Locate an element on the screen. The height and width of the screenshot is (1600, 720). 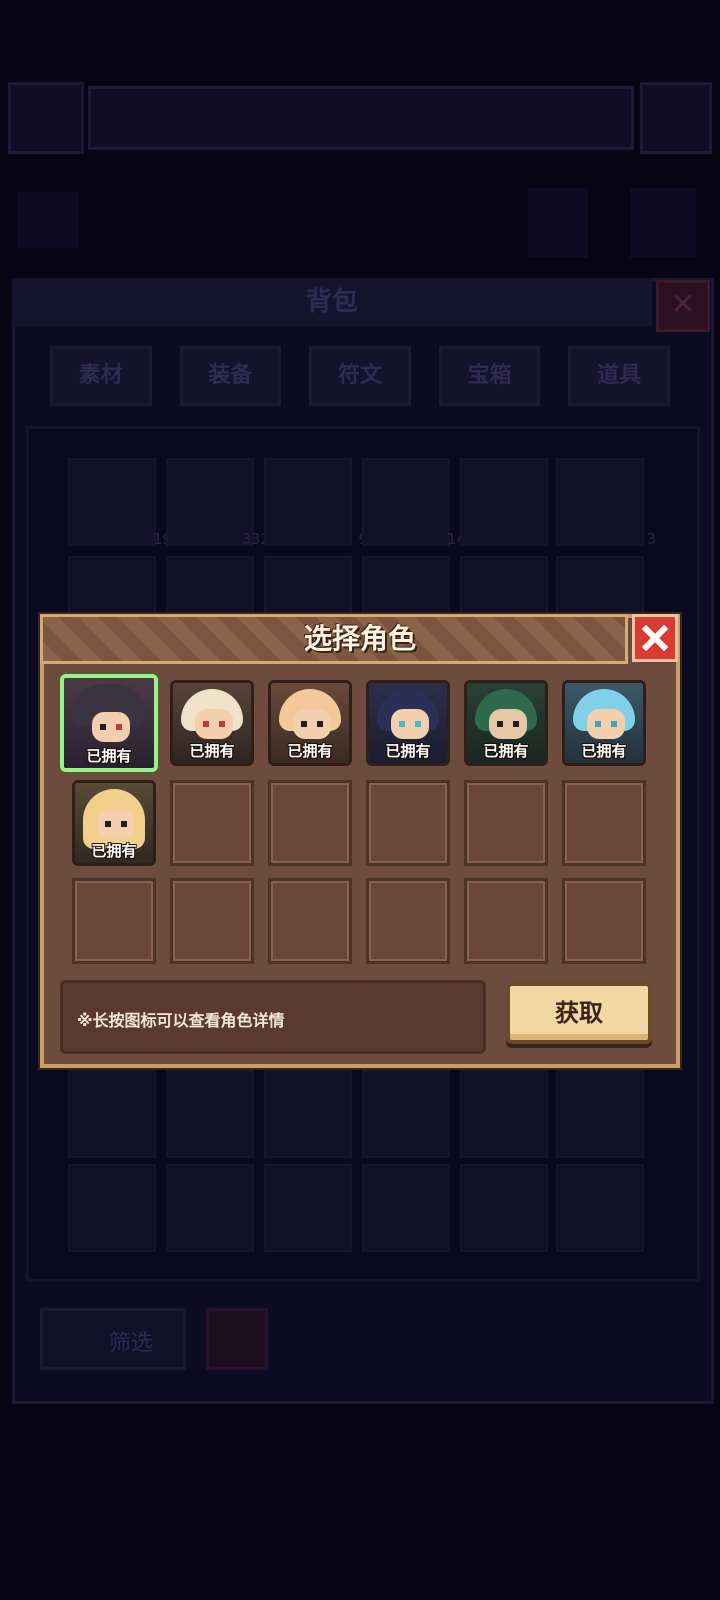
character-slot-6: 已拥有 is located at coordinates (604, 723).